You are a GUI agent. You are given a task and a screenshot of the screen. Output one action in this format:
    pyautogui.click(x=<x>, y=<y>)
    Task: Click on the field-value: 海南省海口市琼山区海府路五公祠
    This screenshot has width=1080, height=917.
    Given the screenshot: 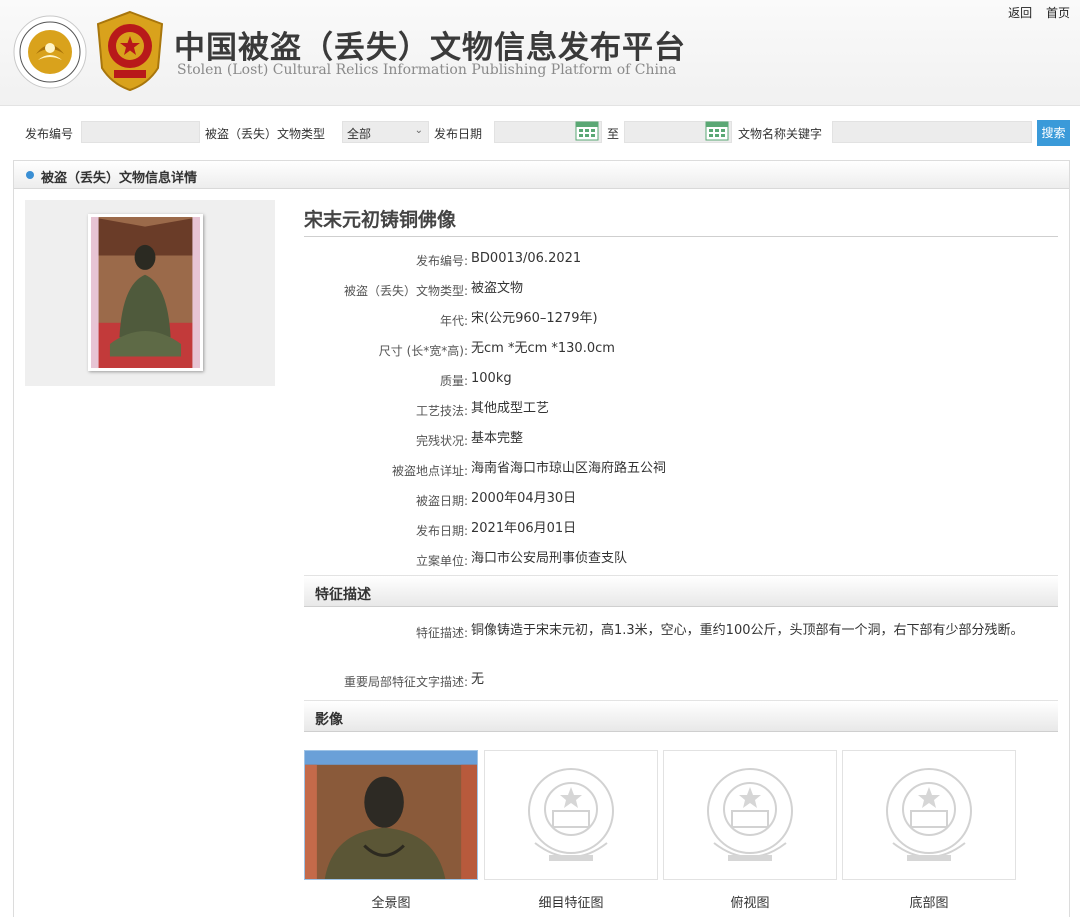 What is the action you would take?
    pyautogui.click(x=569, y=468)
    